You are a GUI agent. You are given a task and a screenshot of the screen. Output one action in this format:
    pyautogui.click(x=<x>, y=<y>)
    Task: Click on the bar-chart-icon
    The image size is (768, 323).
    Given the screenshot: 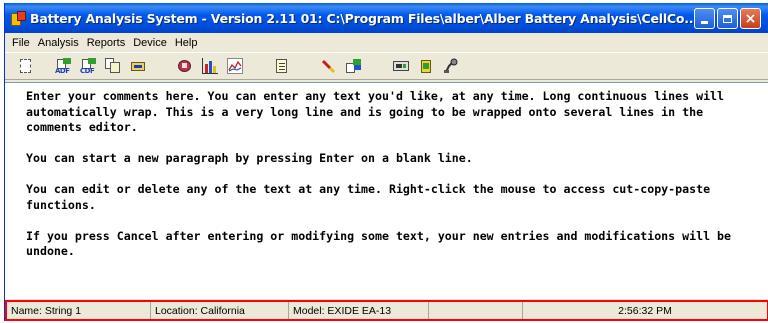 What is the action you would take?
    pyautogui.click(x=210, y=66)
    